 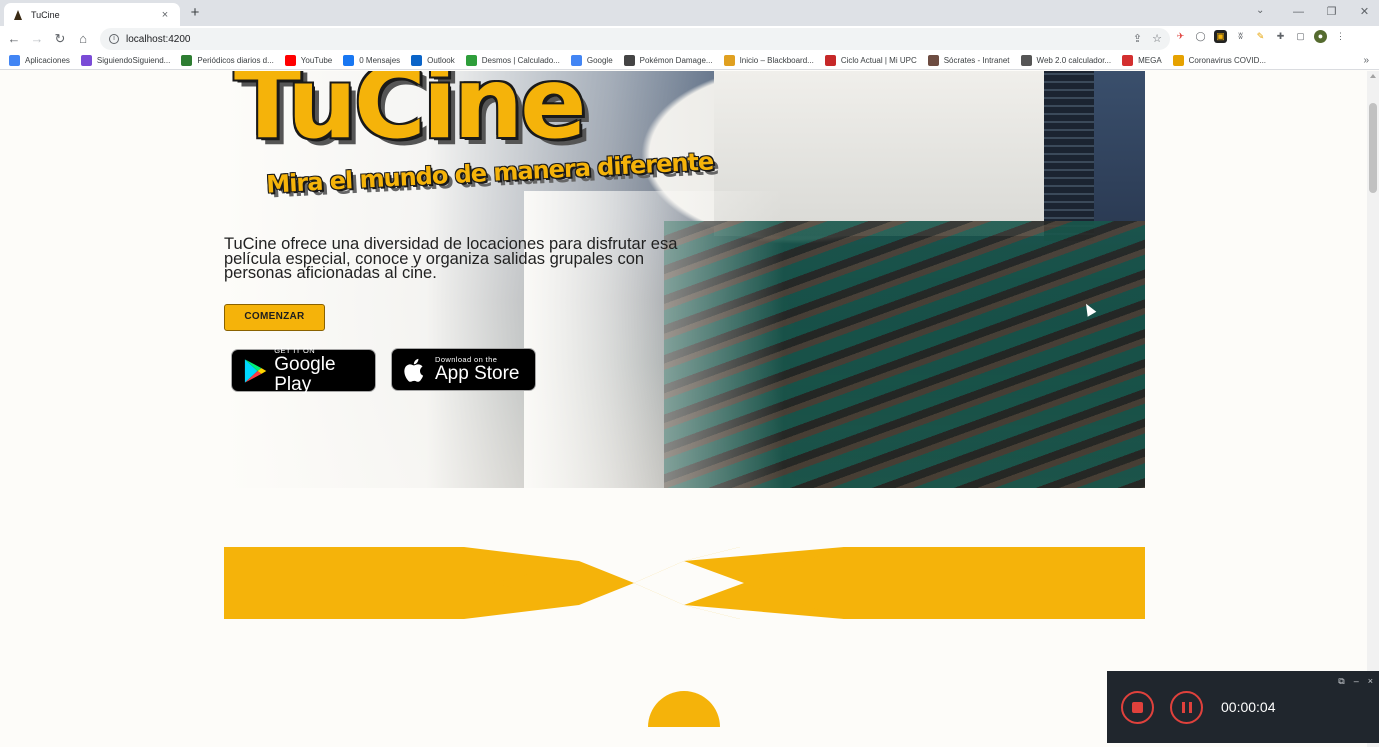 I want to click on site-info-icon: i, so click(x=114, y=39).